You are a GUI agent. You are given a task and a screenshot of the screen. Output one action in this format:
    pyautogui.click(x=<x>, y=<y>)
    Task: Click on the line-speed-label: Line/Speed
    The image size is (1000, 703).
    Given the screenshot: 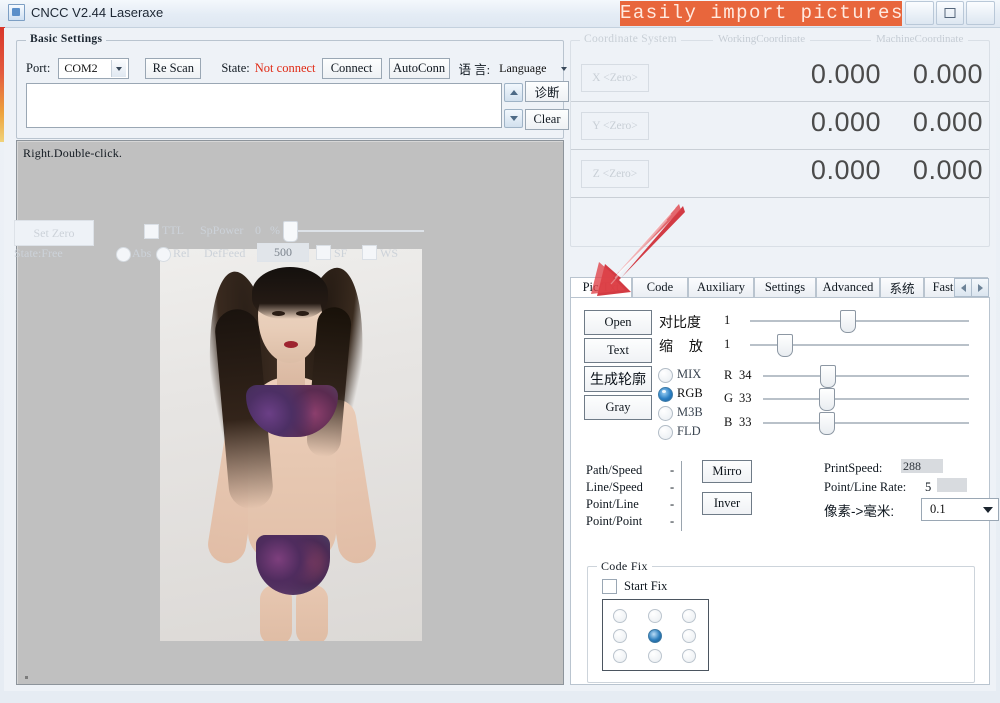 What is the action you would take?
    pyautogui.click(x=614, y=487)
    